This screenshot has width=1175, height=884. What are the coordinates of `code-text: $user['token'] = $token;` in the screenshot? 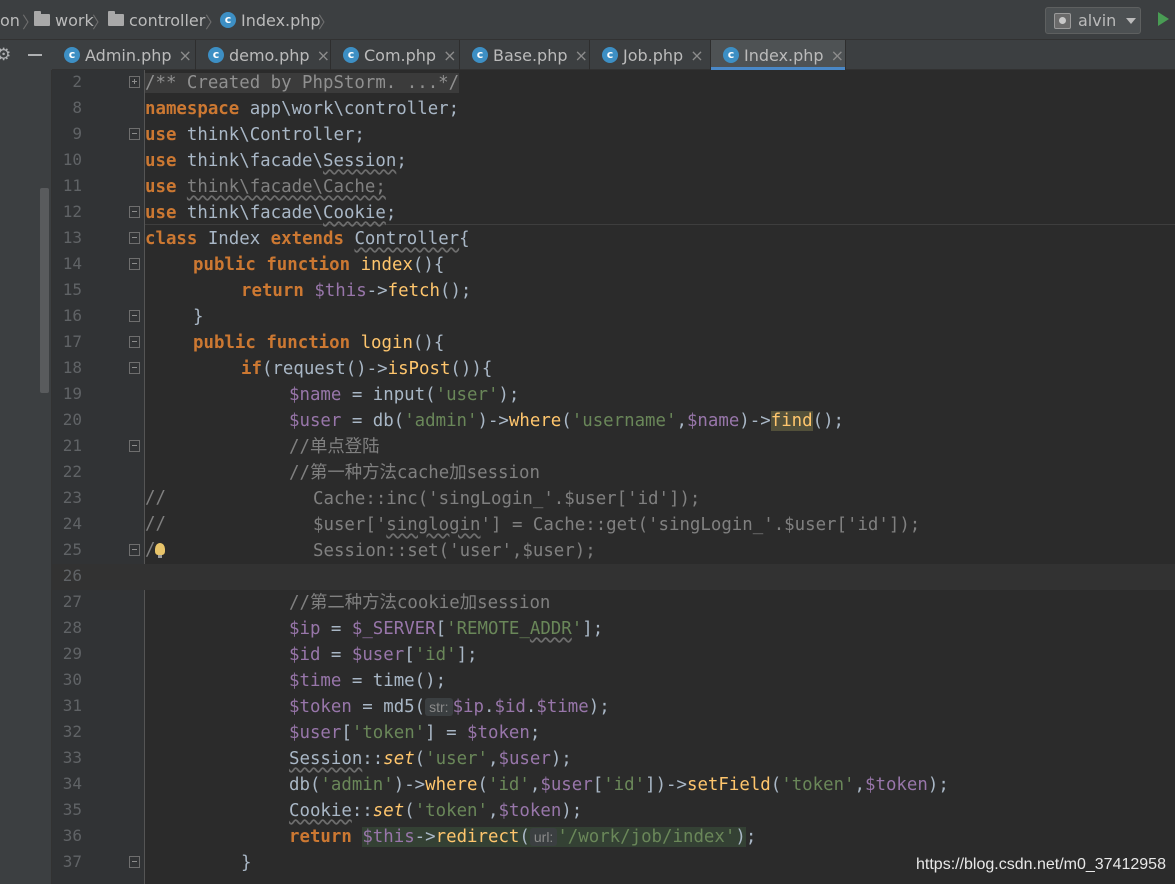 It's located at (415, 733).